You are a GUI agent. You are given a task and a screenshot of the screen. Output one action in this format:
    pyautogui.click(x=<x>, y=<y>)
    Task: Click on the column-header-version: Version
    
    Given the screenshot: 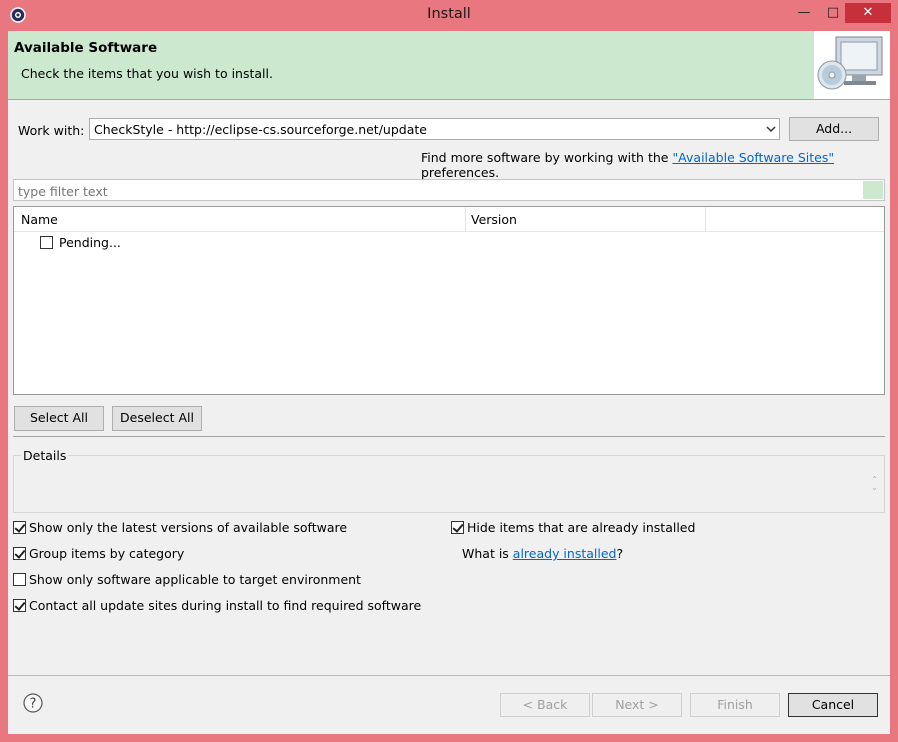 What is the action you would take?
    pyautogui.click(x=494, y=219)
    